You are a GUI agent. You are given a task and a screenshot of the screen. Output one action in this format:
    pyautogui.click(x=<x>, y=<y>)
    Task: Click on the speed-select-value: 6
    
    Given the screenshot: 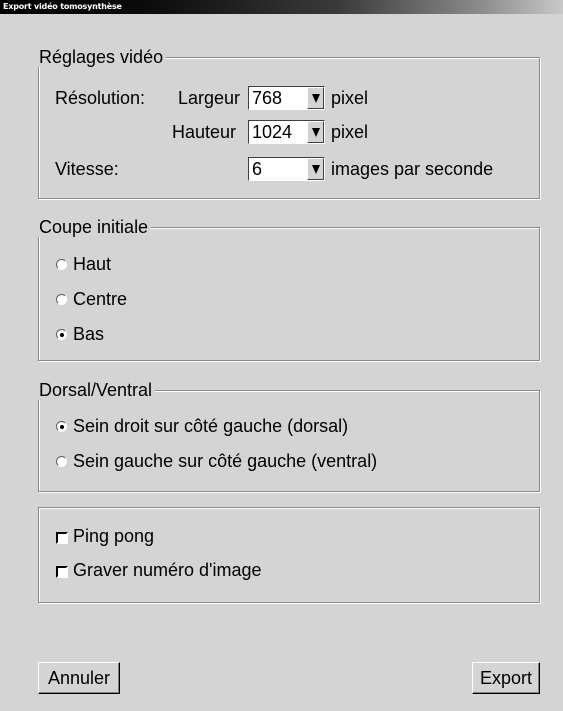 What is the action you would take?
    pyautogui.click(x=257, y=169)
    